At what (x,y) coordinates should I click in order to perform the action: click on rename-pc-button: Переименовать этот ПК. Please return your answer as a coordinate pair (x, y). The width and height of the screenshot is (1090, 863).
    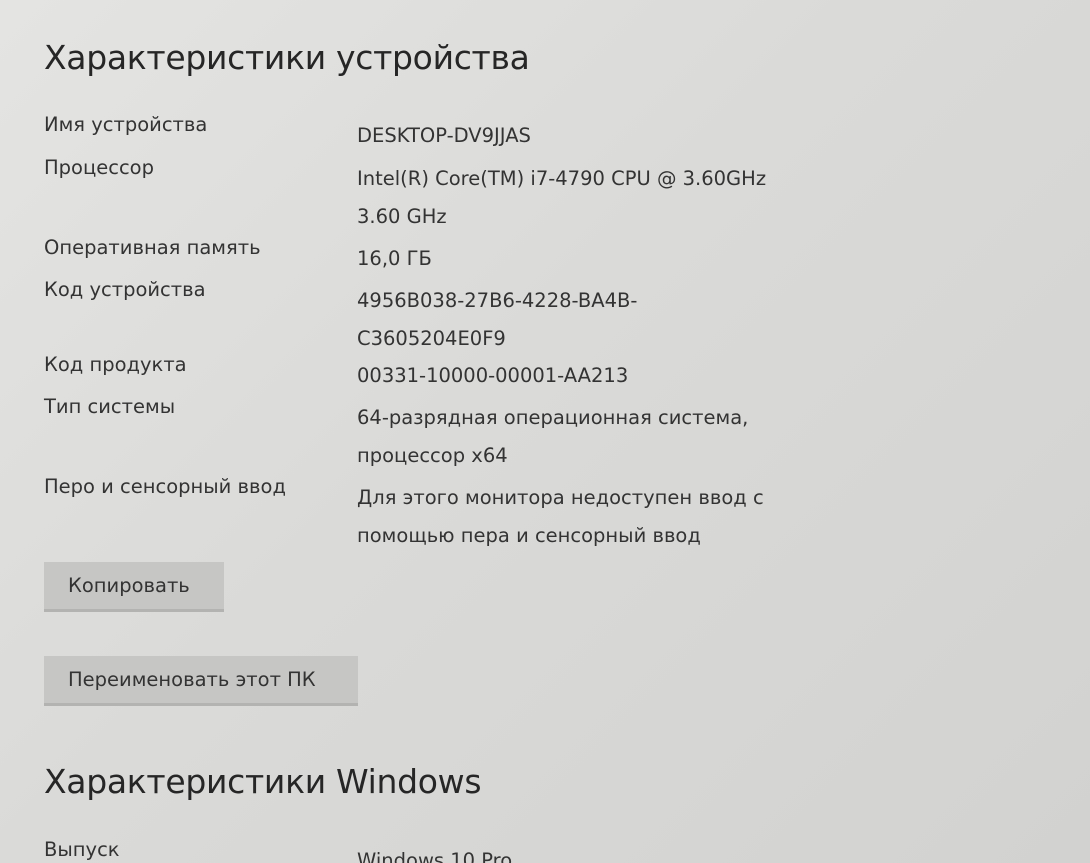
    Looking at the image, I should click on (201, 681).